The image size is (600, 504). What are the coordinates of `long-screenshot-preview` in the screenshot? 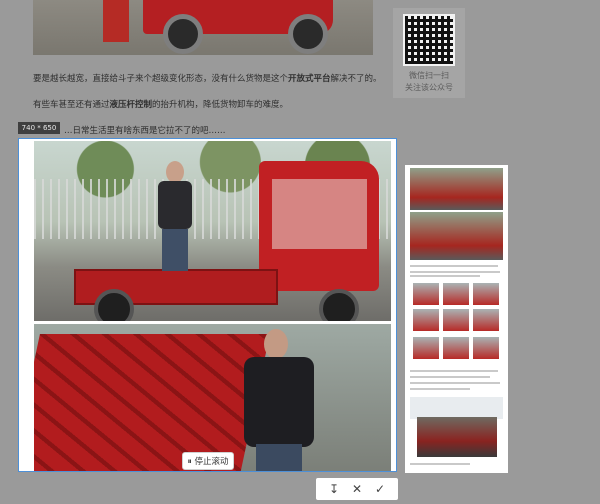 It's located at (456, 319).